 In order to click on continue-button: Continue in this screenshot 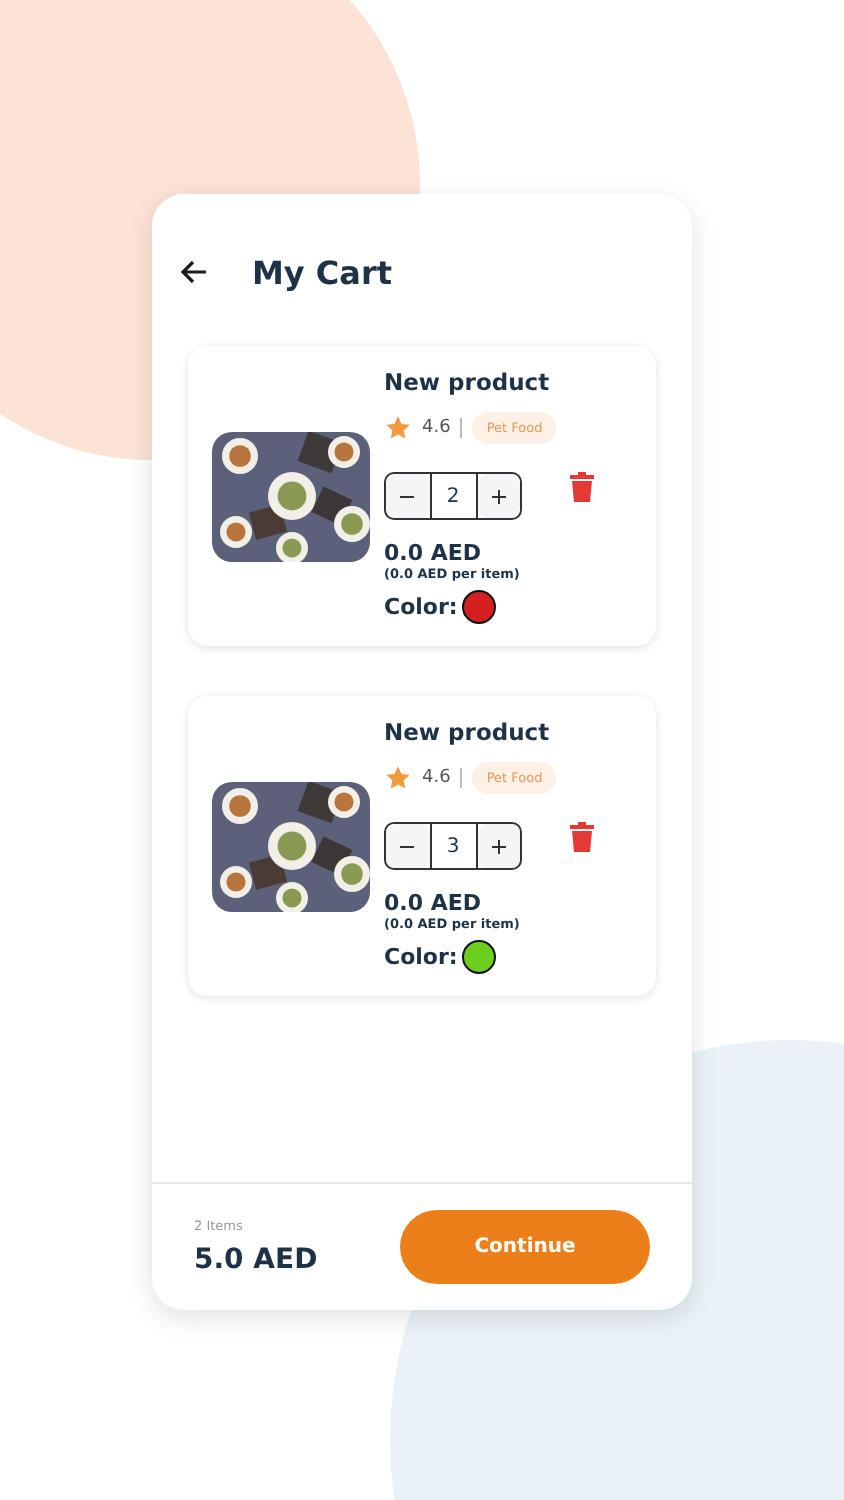, I will do `click(525, 1247)`.